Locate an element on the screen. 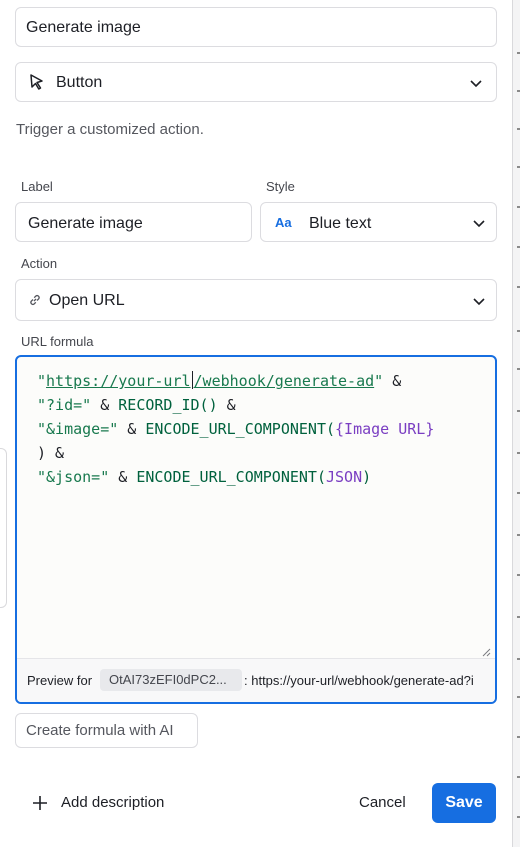 The height and width of the screenshot is (847, 520). preview-label: Preview for is located at coordinates (60, 680).